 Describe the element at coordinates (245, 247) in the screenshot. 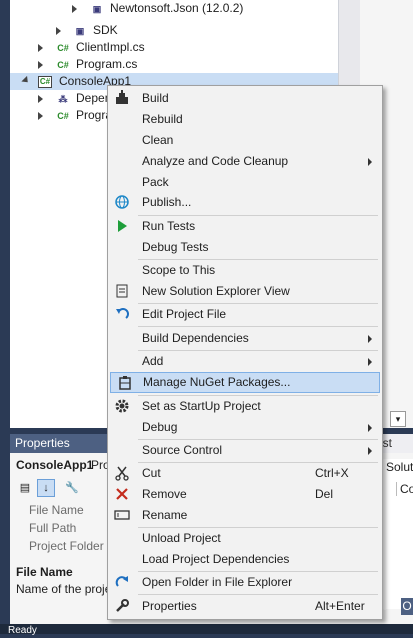

I see `menu-item-debug-tests: Debug Tests` at that location.